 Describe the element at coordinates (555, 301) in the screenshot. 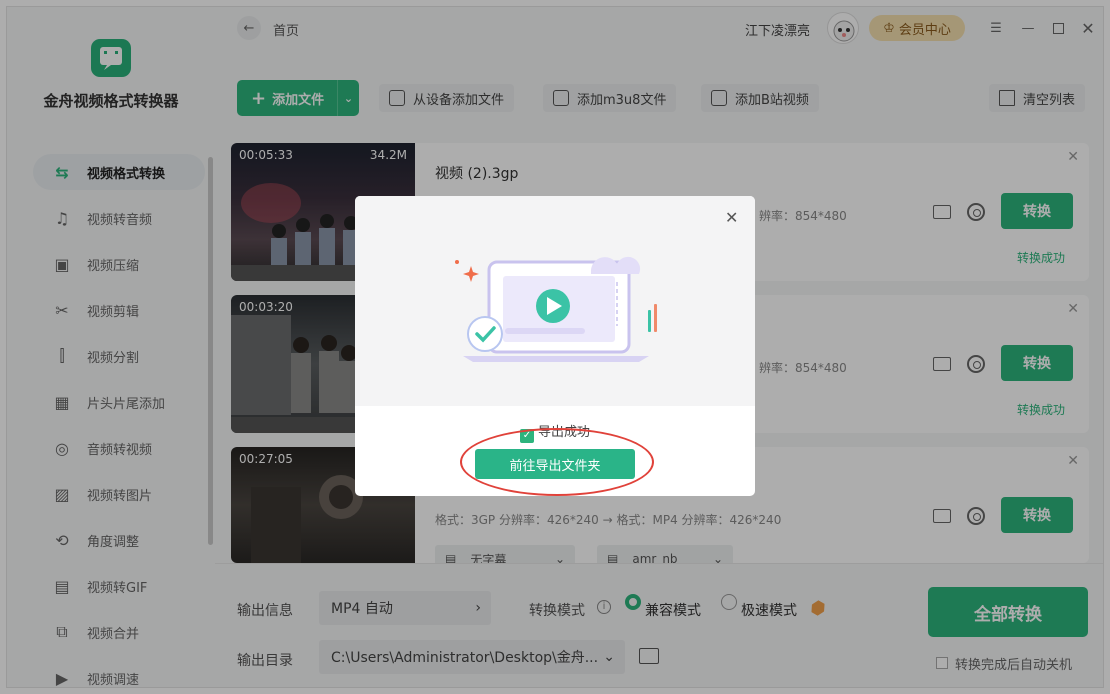

I see `success-illustration` at that location.